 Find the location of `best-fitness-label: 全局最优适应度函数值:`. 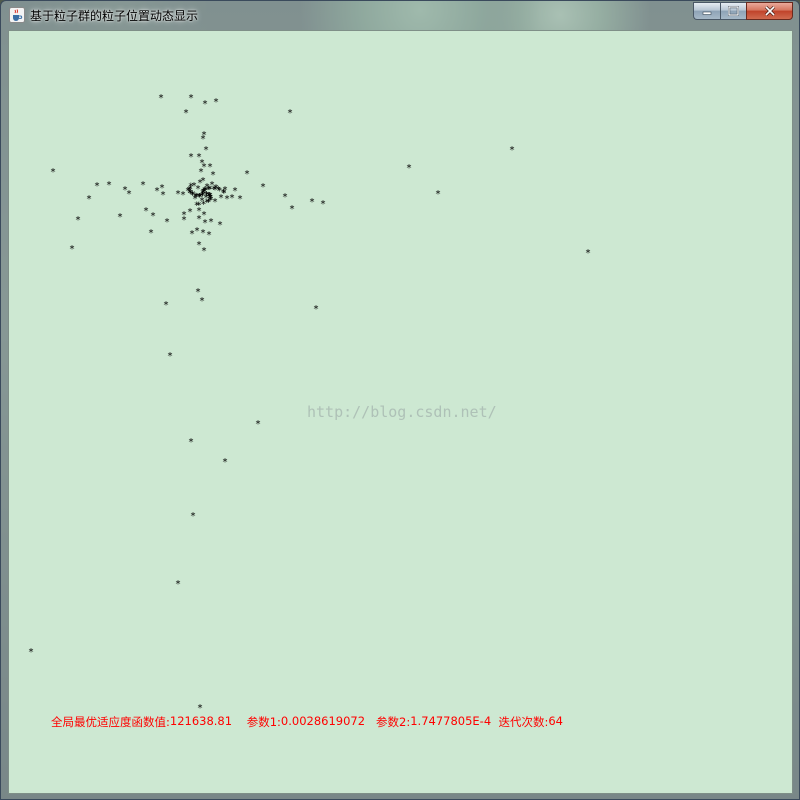

best-fitness-label: 全局最优适应度函数值: is located at coordinates (110, 722).